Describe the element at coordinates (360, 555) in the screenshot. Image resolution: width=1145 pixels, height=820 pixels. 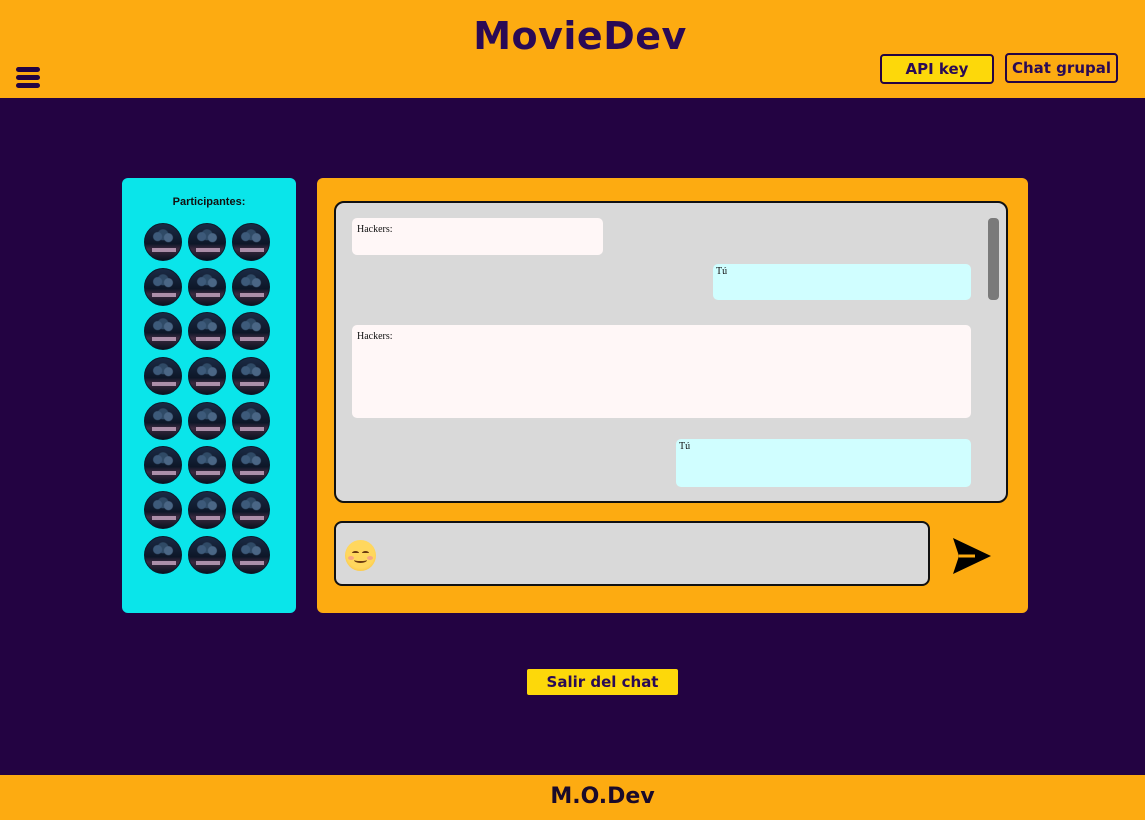
I see `emoji-icon` at that location.